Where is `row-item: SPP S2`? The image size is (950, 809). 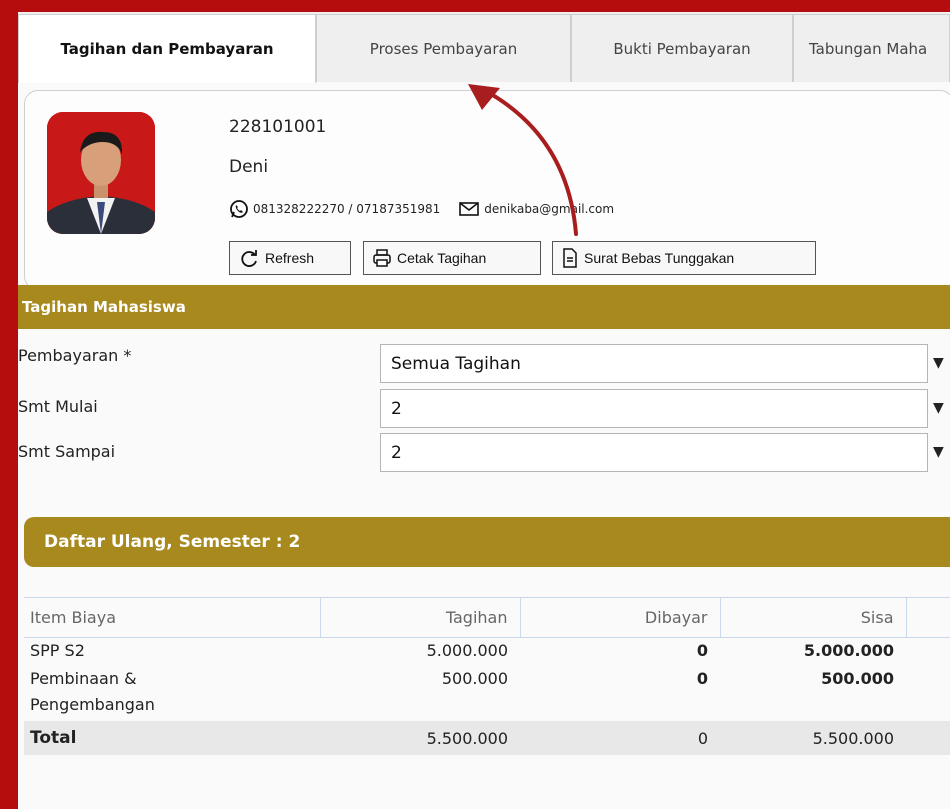 row-item: SPP S2 is located at coordinates (57, 650).